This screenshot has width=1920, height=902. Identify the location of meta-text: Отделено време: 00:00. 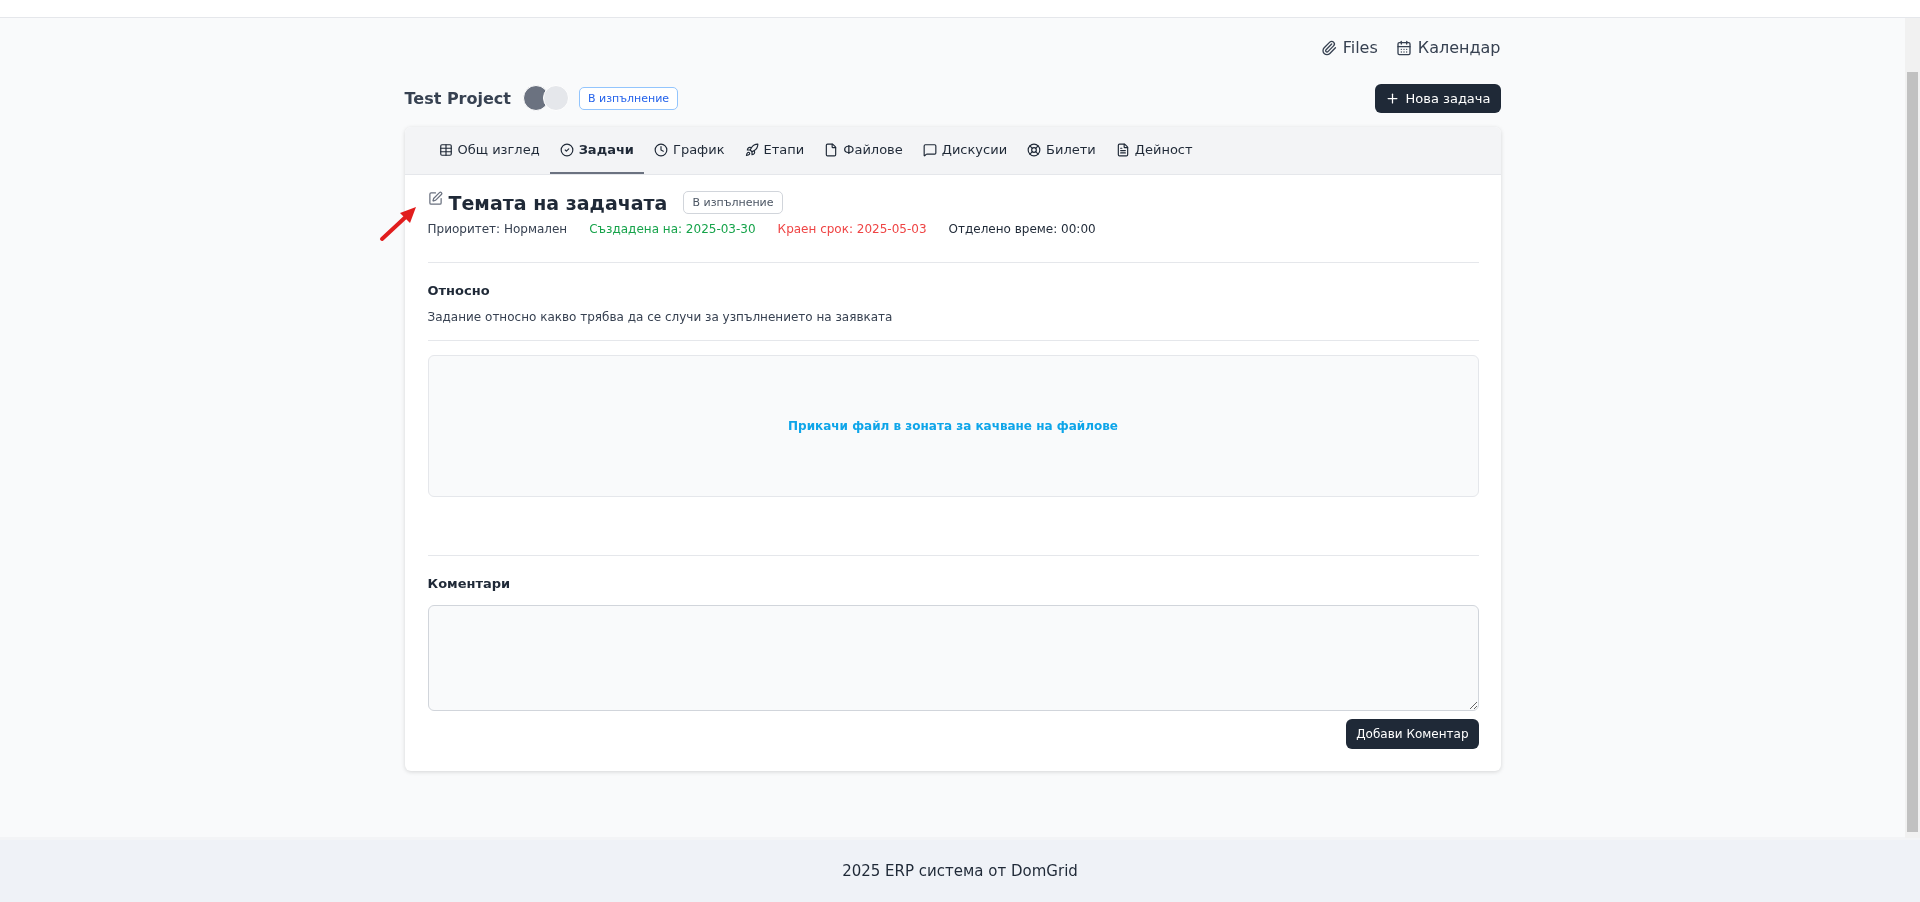
(1022, 229).